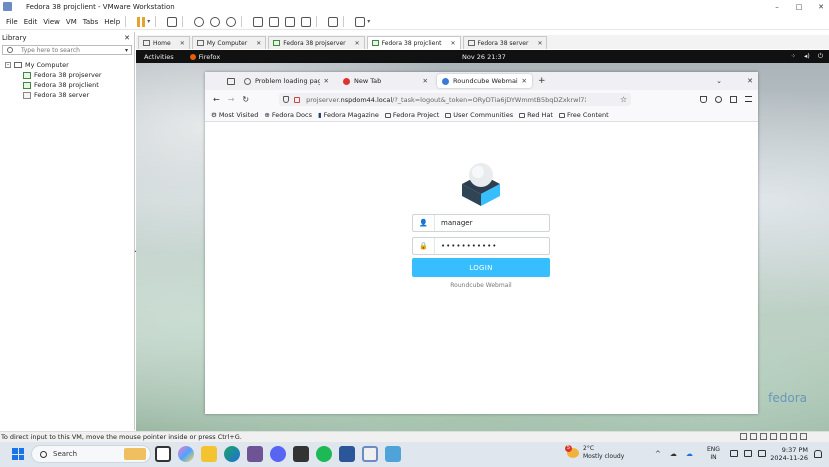  What do you see at coordinates (713, 454) in the screenshot?
I see `input-language: ENG IN` at bounding box center [713, 454].